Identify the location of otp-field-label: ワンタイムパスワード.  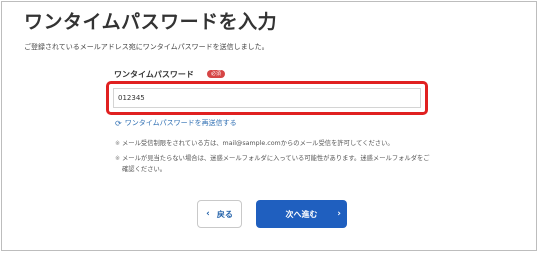
(154, 74).